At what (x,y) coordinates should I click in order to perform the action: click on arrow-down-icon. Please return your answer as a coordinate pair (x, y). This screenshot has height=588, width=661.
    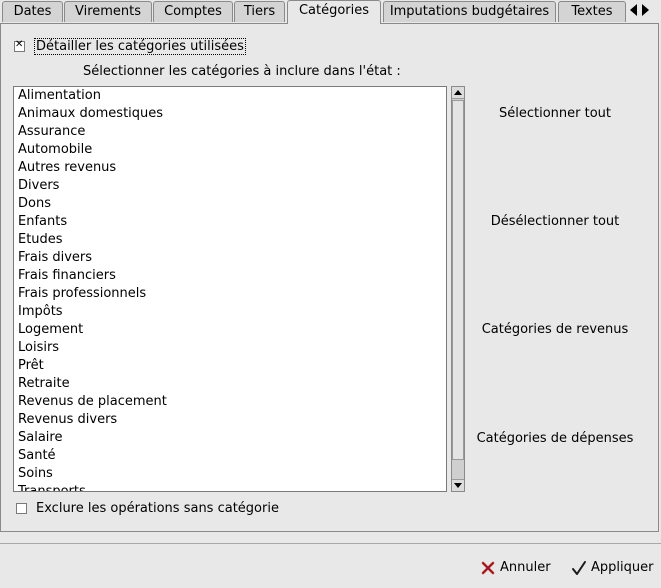
    Looking at the image, I should click on (458, 485).